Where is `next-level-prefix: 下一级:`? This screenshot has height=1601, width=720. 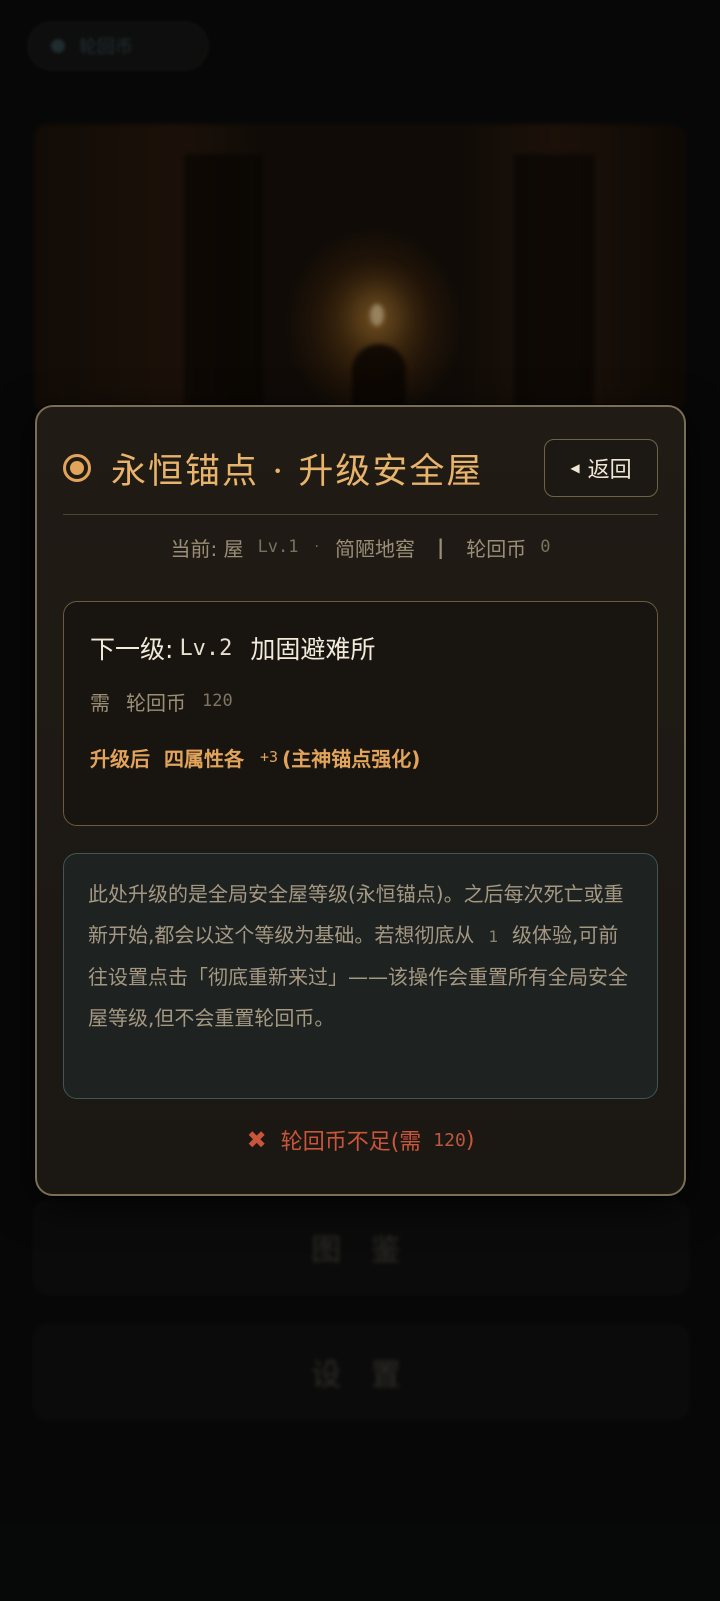 next-level-prefix: 下一级: is located at coordinates (132, 649).